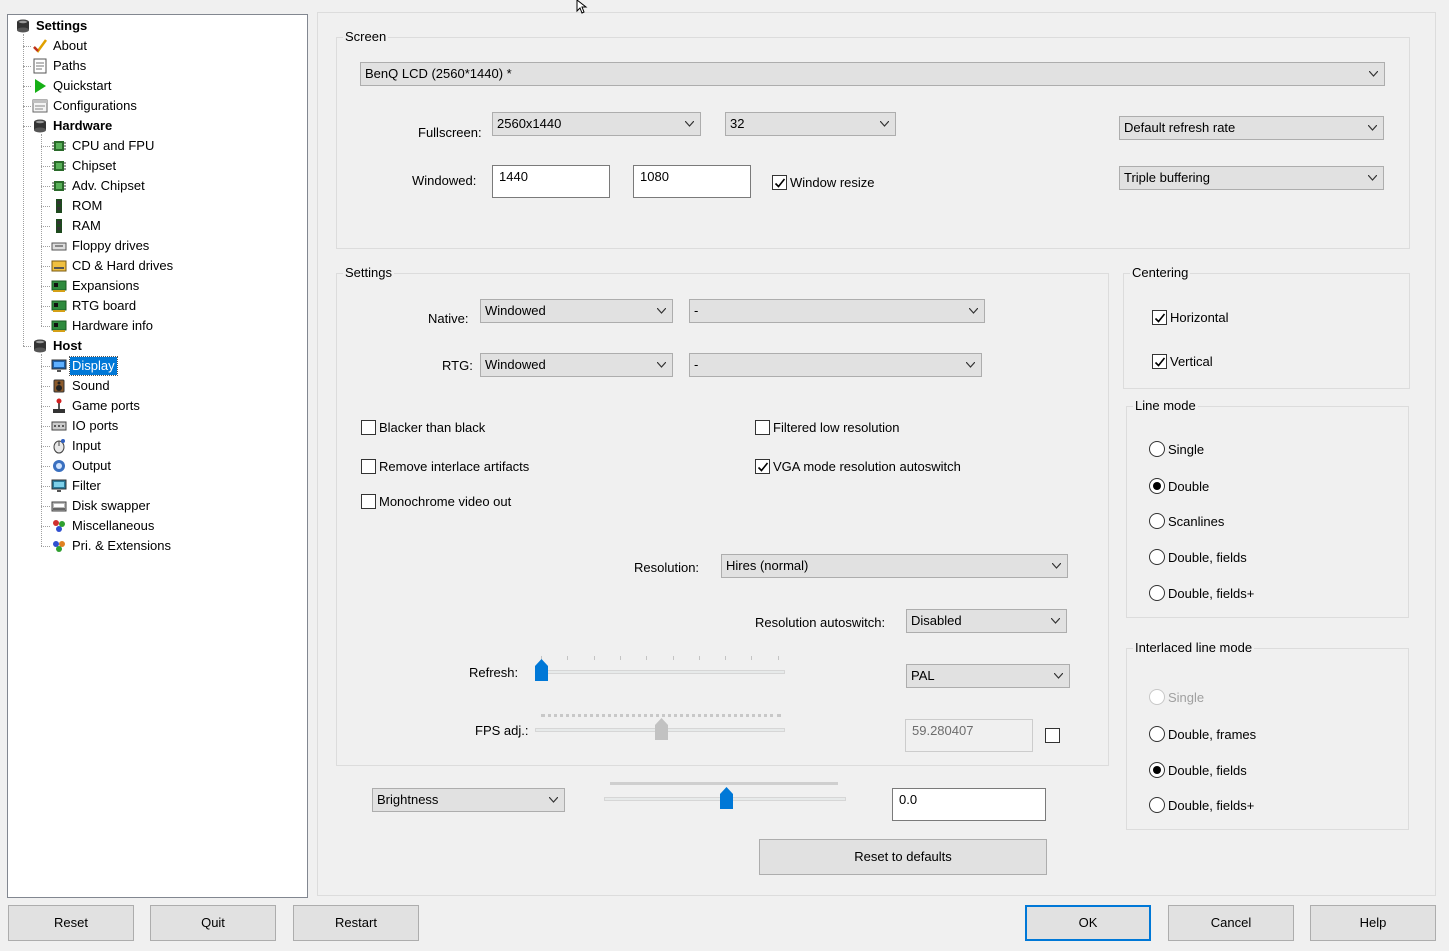 This screenshot has width=1449, height=951. Describe the element at coordinates (494, 672) in the screenshot. I see `refresh-label: Refresh:` at that location.